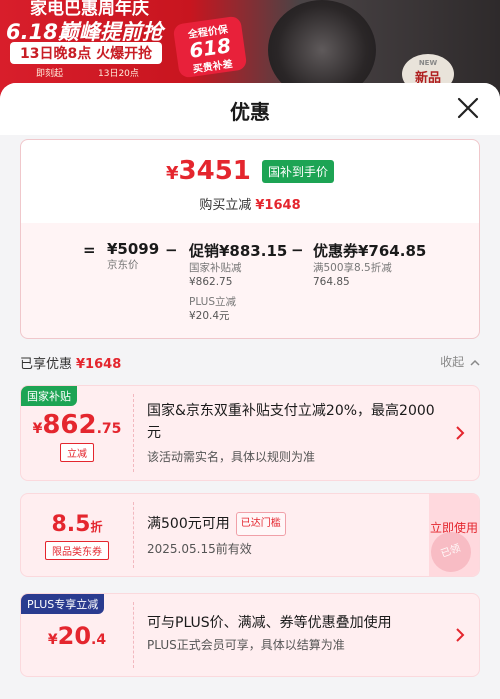 This screenshot has width=500, height=699. I want to click on amount-dec: .75, so click(109, 429).